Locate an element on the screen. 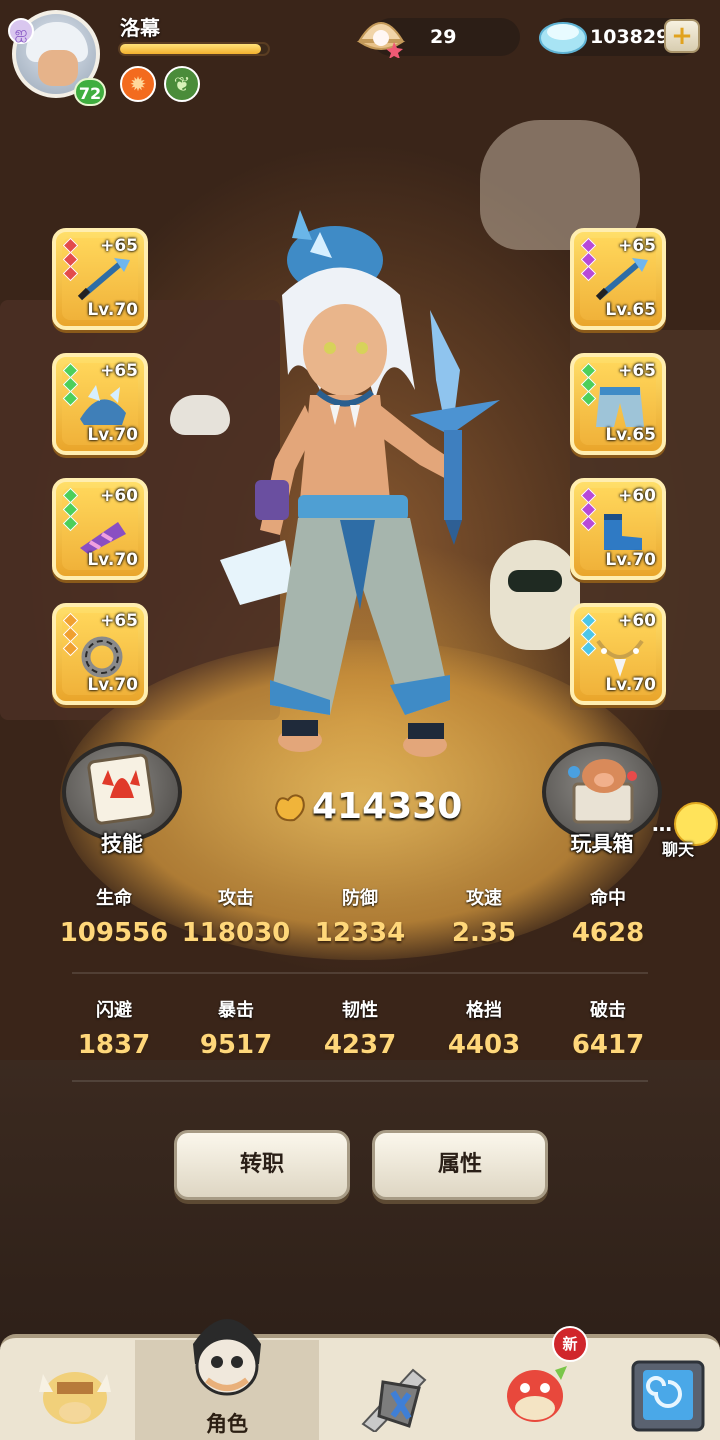  toybox-label: 玩具箱 is located at coordinates (602, 844).